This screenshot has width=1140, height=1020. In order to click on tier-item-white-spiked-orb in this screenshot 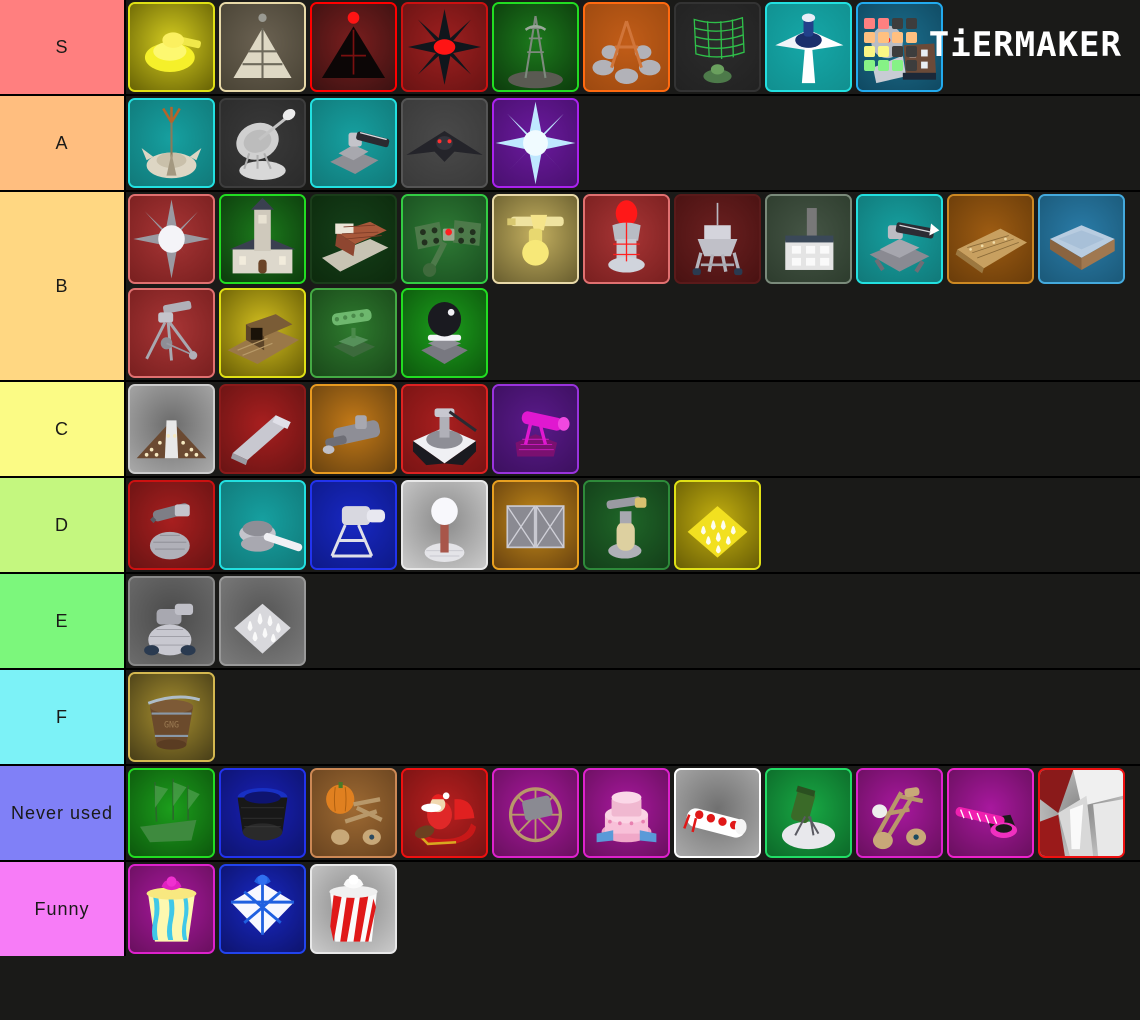, I will do `click(171, 239)`.